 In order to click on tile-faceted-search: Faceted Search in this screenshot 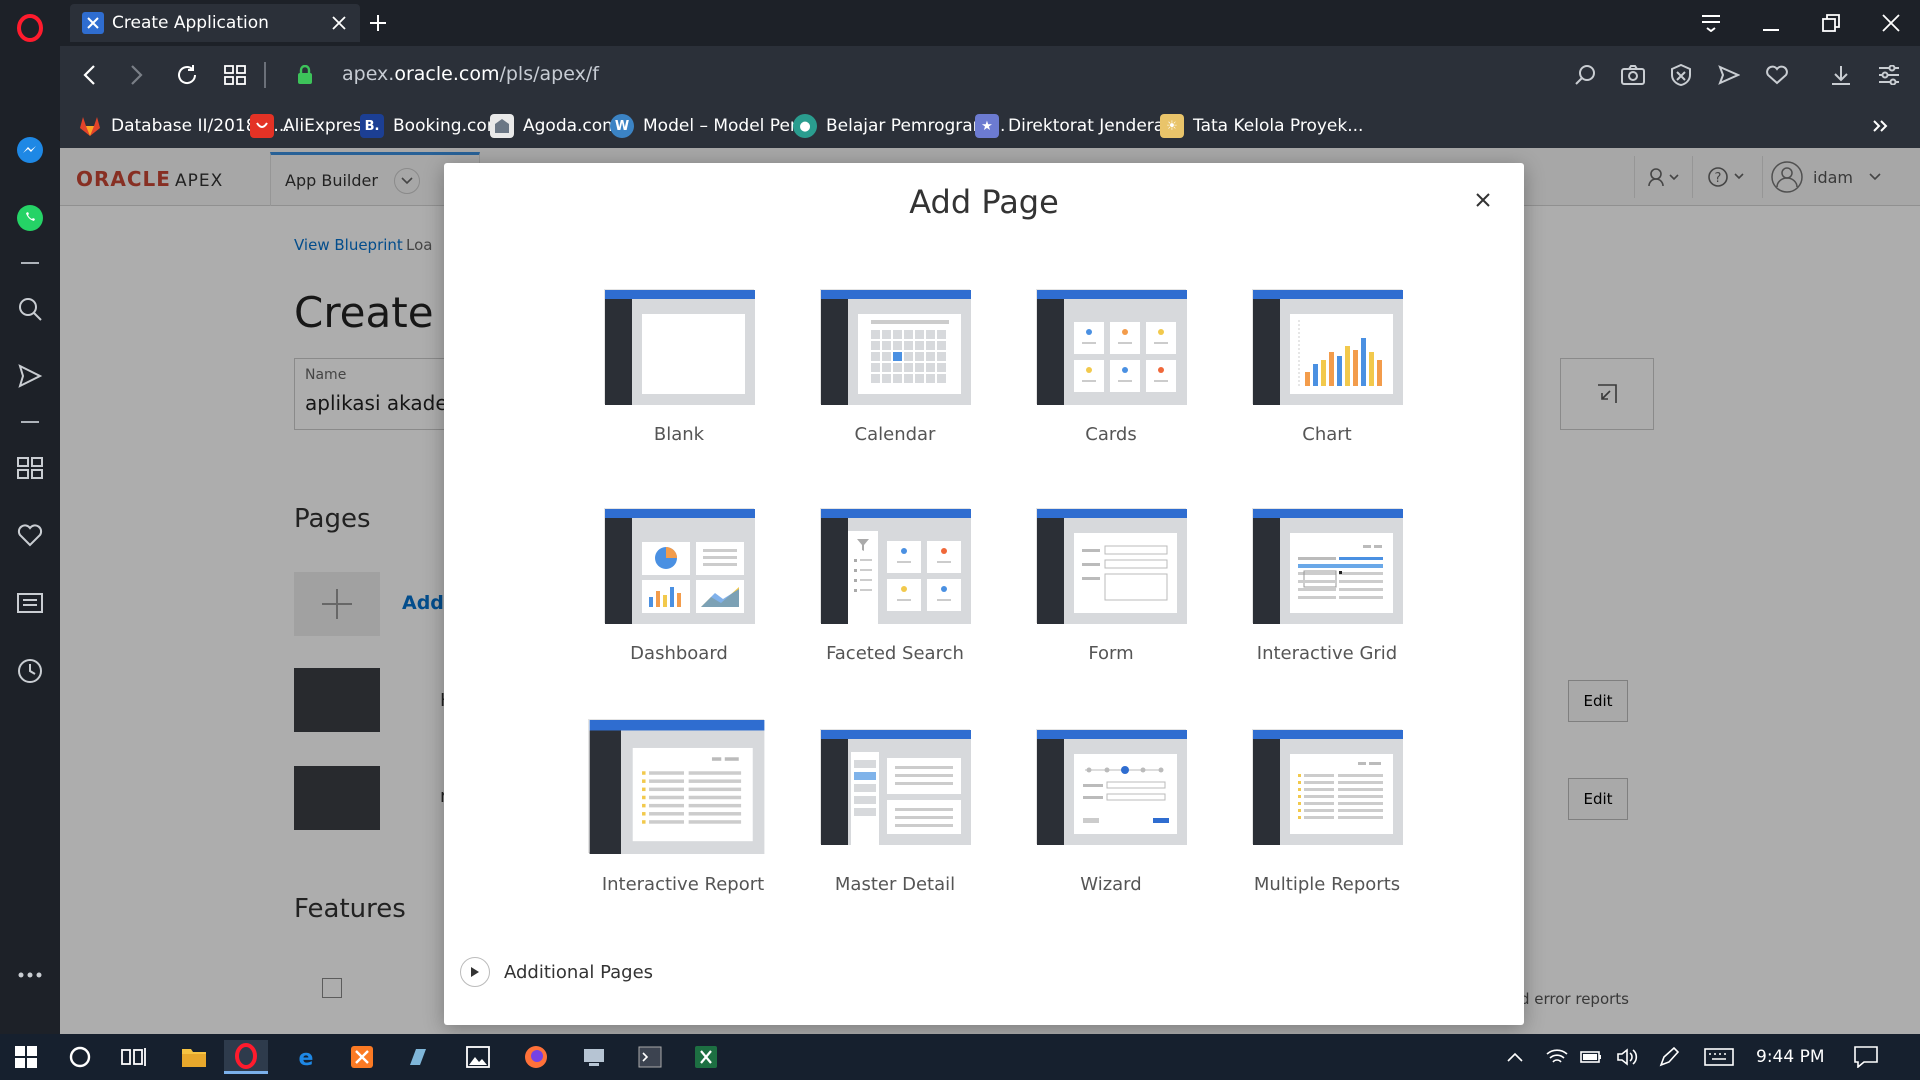, I will do `click(892, 603)`.